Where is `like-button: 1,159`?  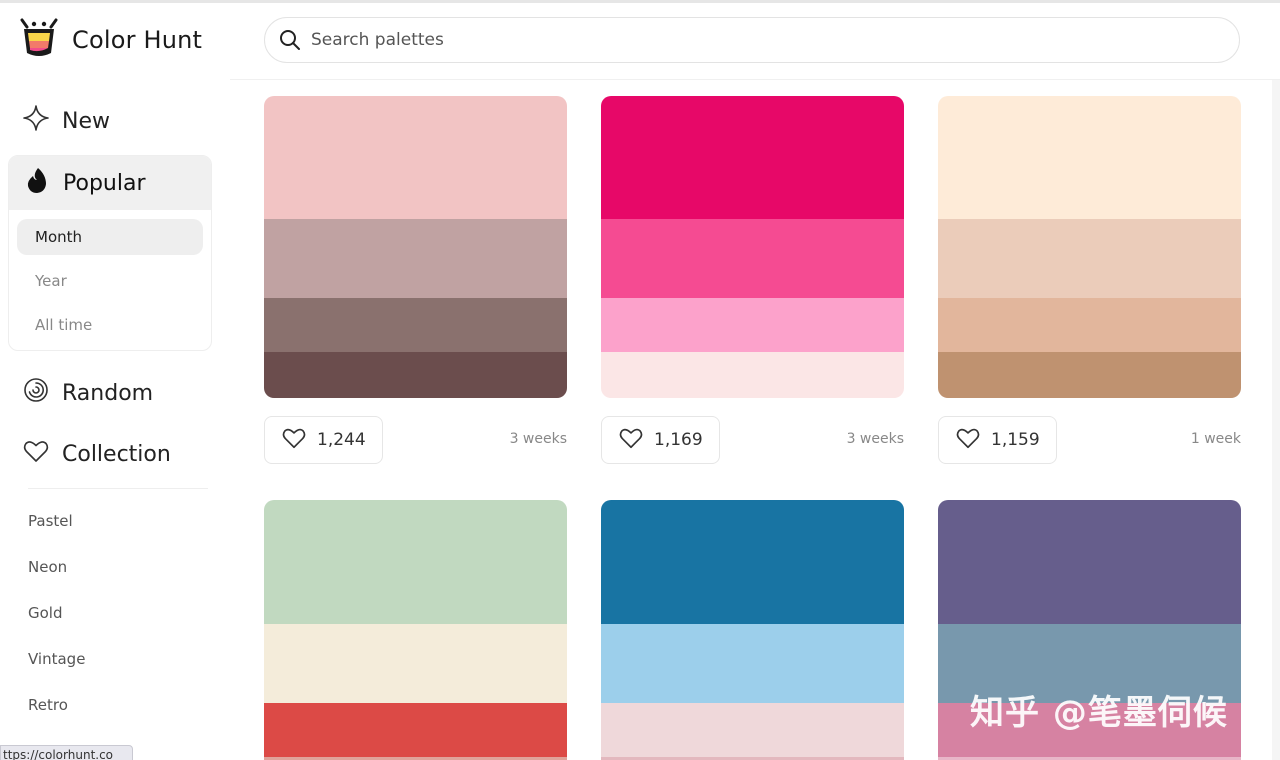 like-button: 1,159 is located at coordinates (997, 440).